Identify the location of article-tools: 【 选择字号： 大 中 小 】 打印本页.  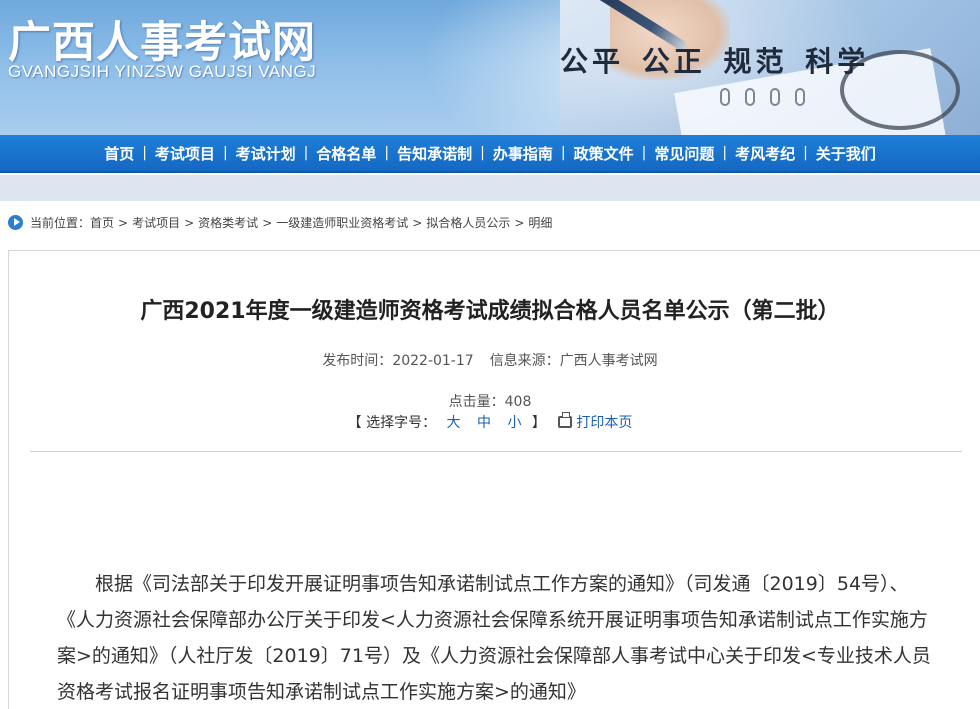
(490, 422).